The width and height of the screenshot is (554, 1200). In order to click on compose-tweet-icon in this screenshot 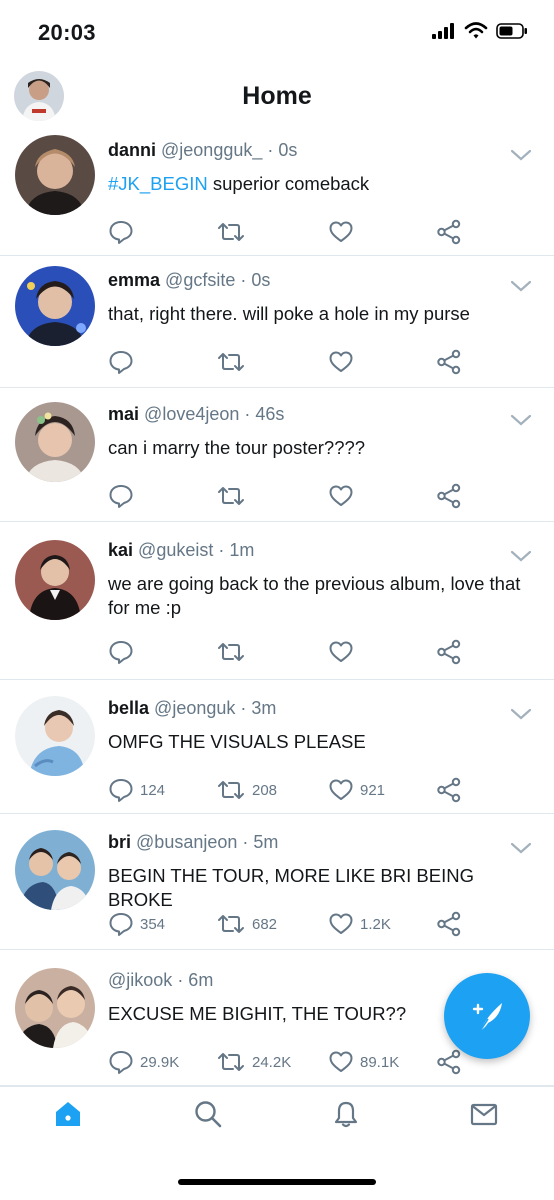, I will do `click(487, 1017)`.